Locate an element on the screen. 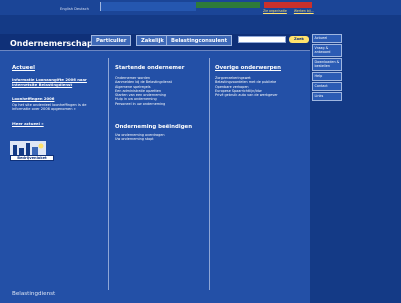 The width and height of the screenshot is (401, 303). search-button: Zoek is located at coordinates (299, 39).